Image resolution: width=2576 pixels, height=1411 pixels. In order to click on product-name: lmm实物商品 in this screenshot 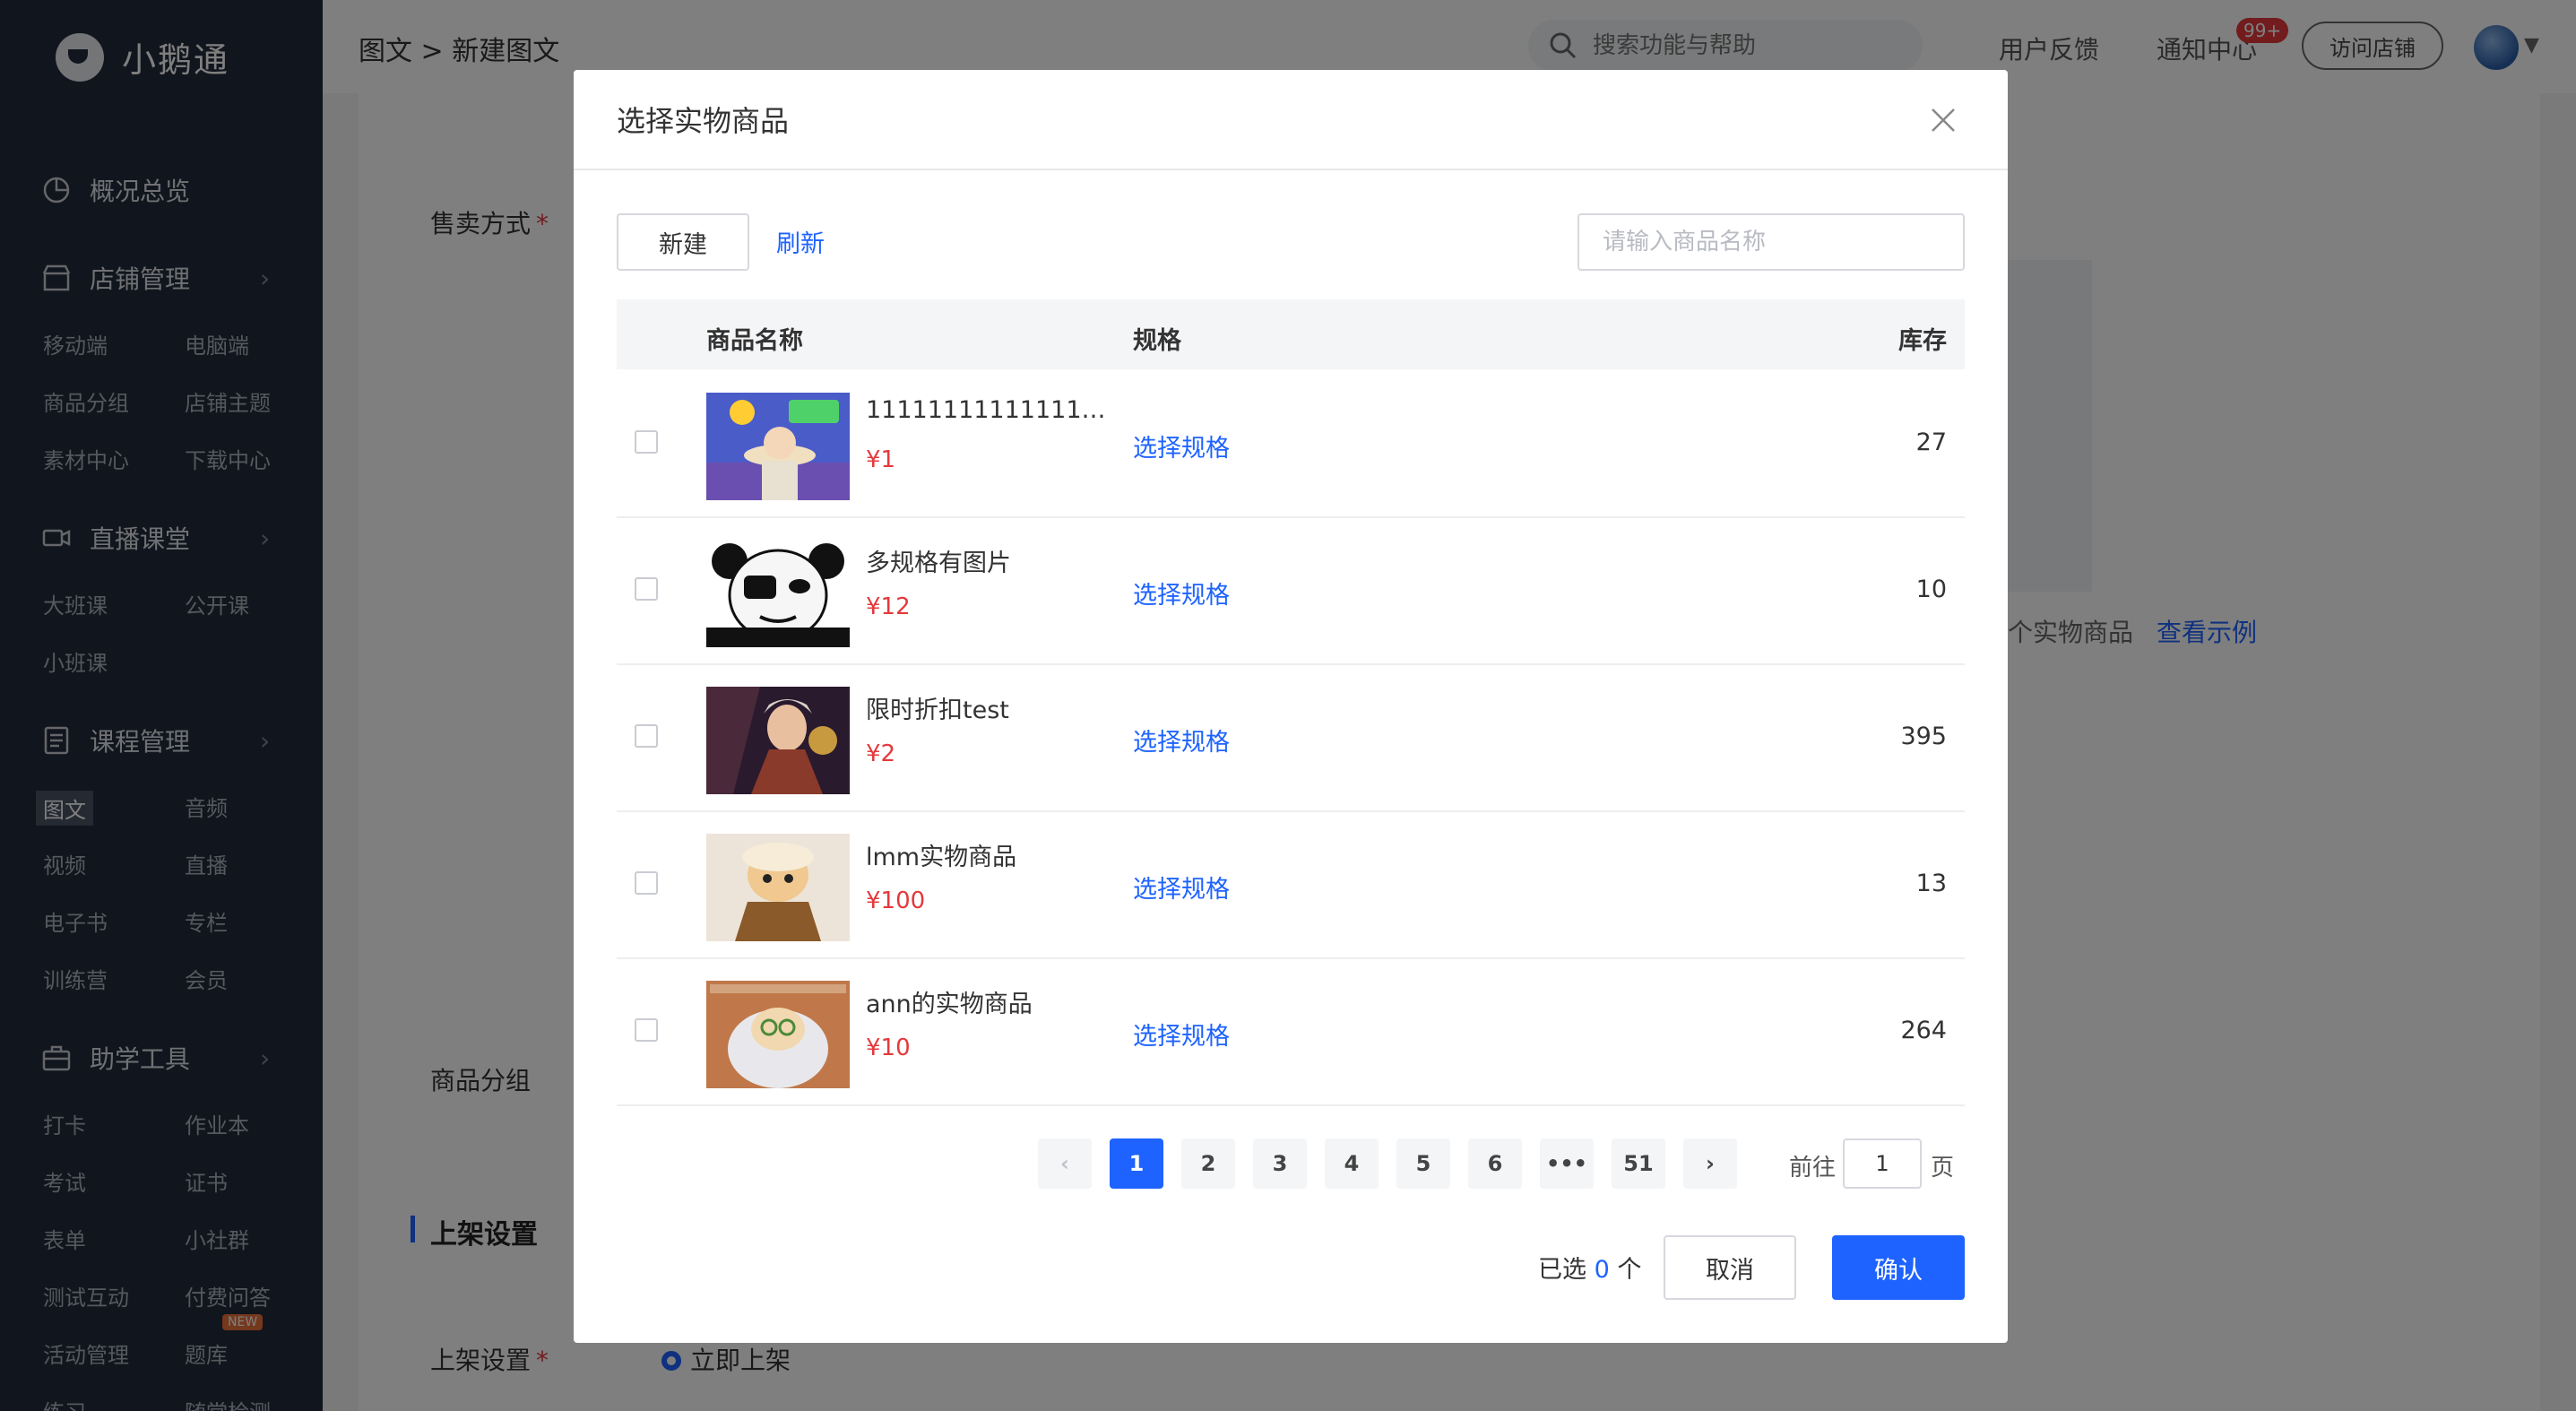, I will do `click(941, 857)`.